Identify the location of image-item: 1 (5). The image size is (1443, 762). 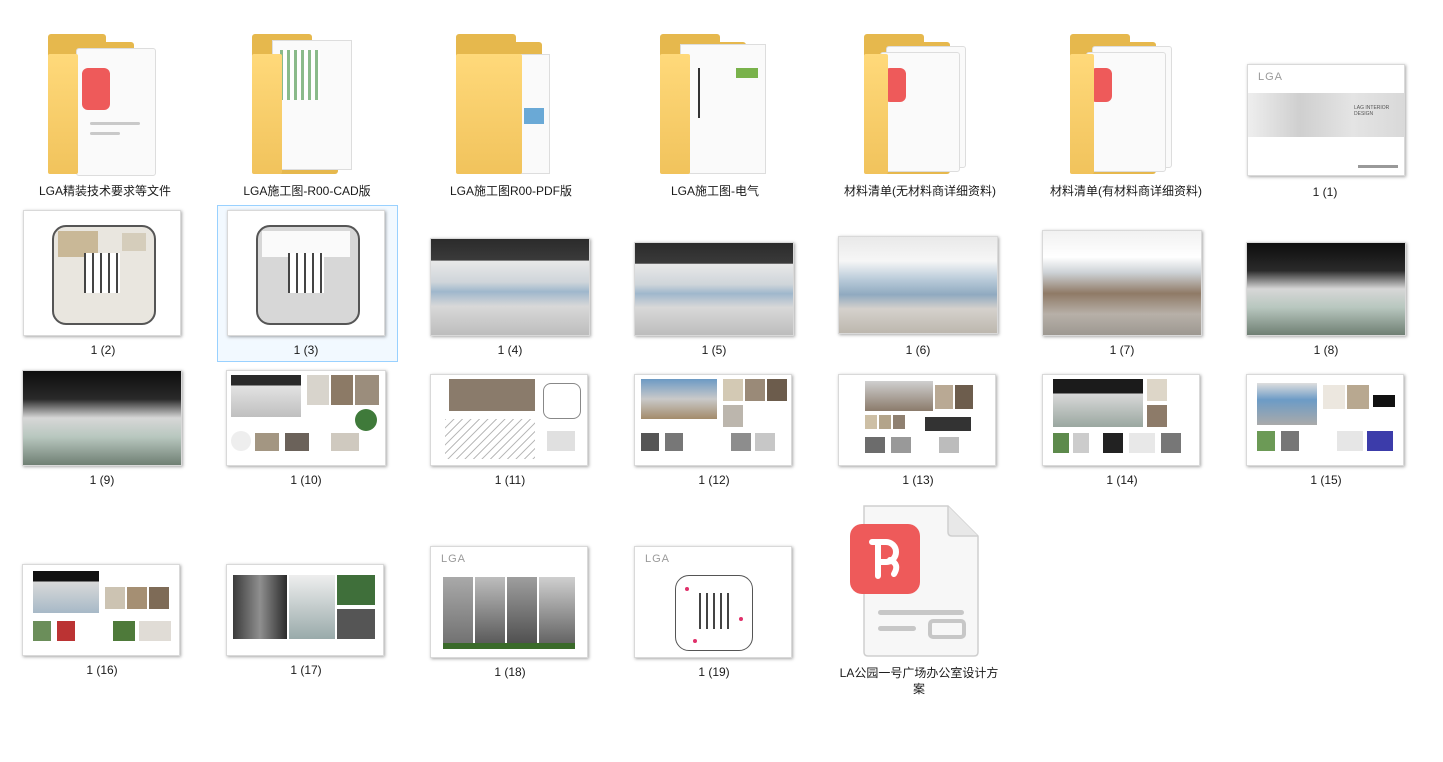
(714, 300).